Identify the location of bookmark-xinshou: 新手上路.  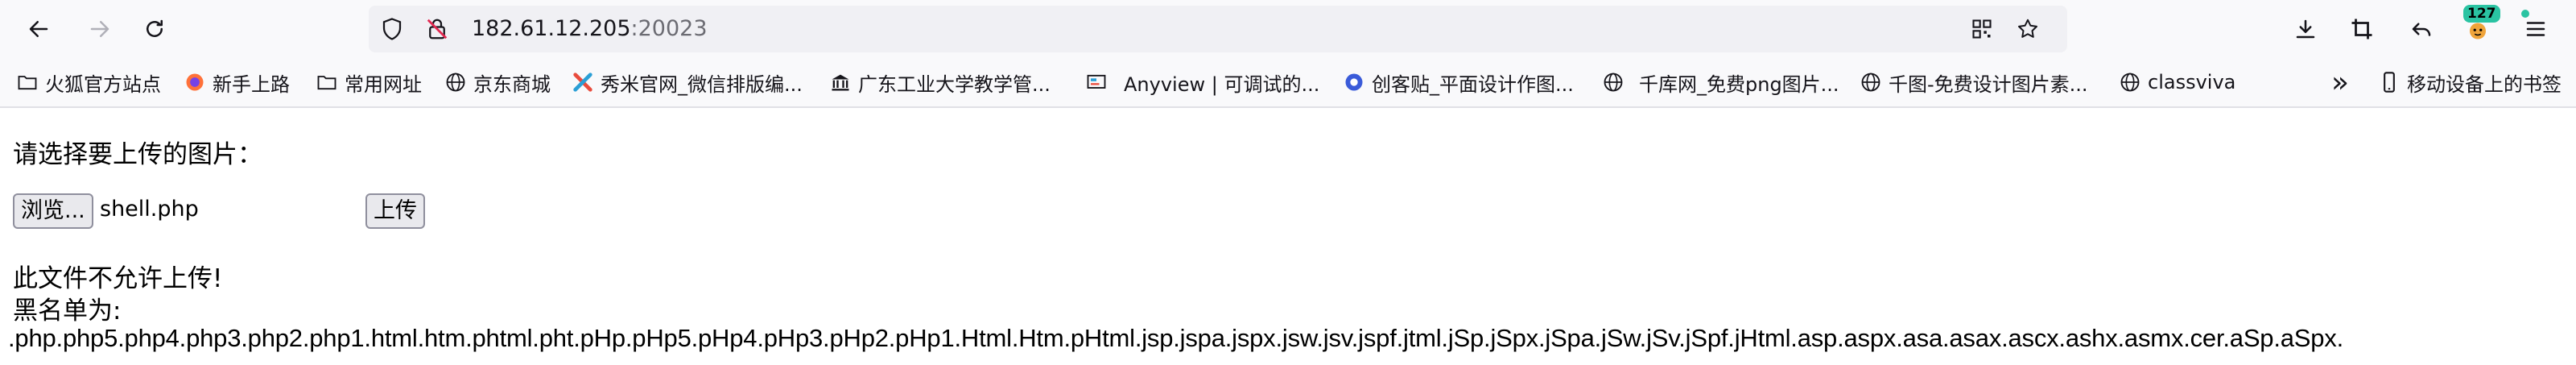
(237, 82).